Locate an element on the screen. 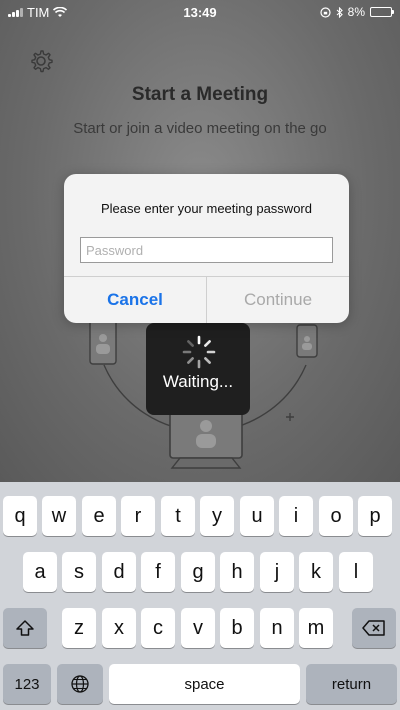 Image resolution: width=400 pixels, height=710 pixels. status-bar: TIM 13:49 8% is located at coordinates (200, 12).